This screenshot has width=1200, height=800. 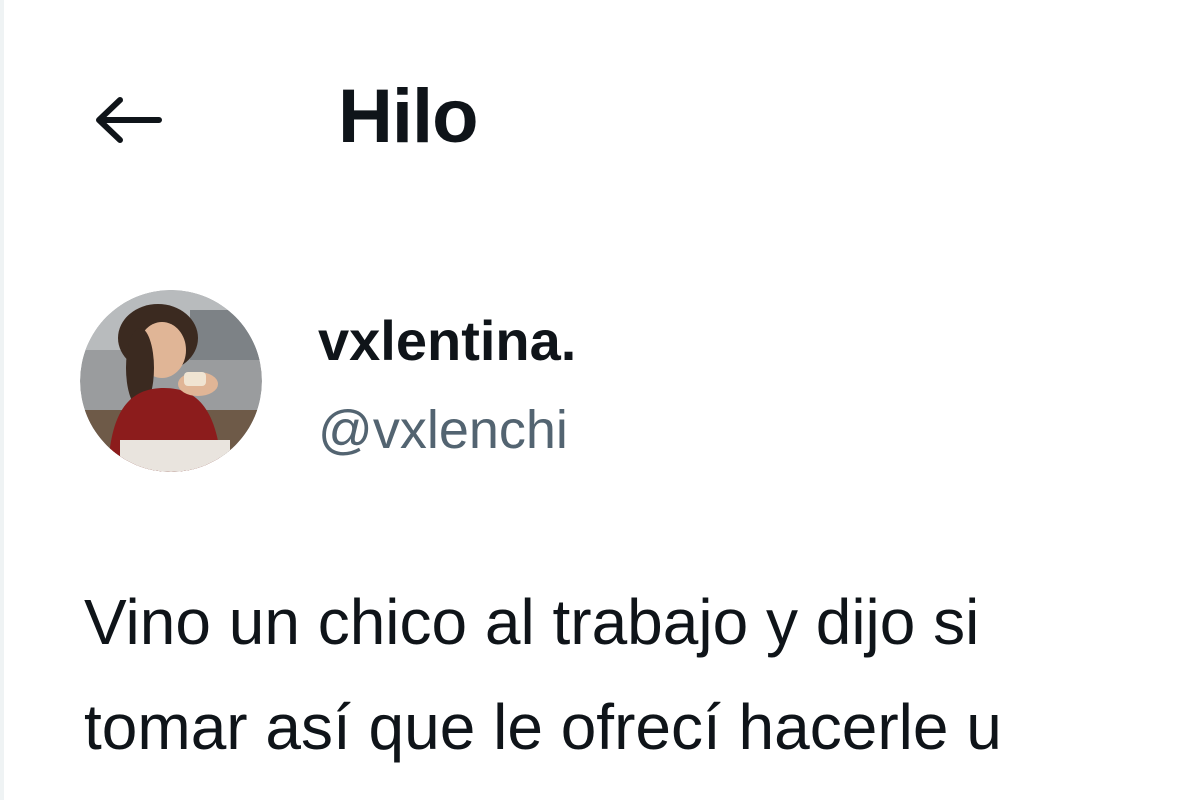 I want to click on tweet-text-line: Vino un chico al trabajo y dijo si, so click(x=532, y=622).